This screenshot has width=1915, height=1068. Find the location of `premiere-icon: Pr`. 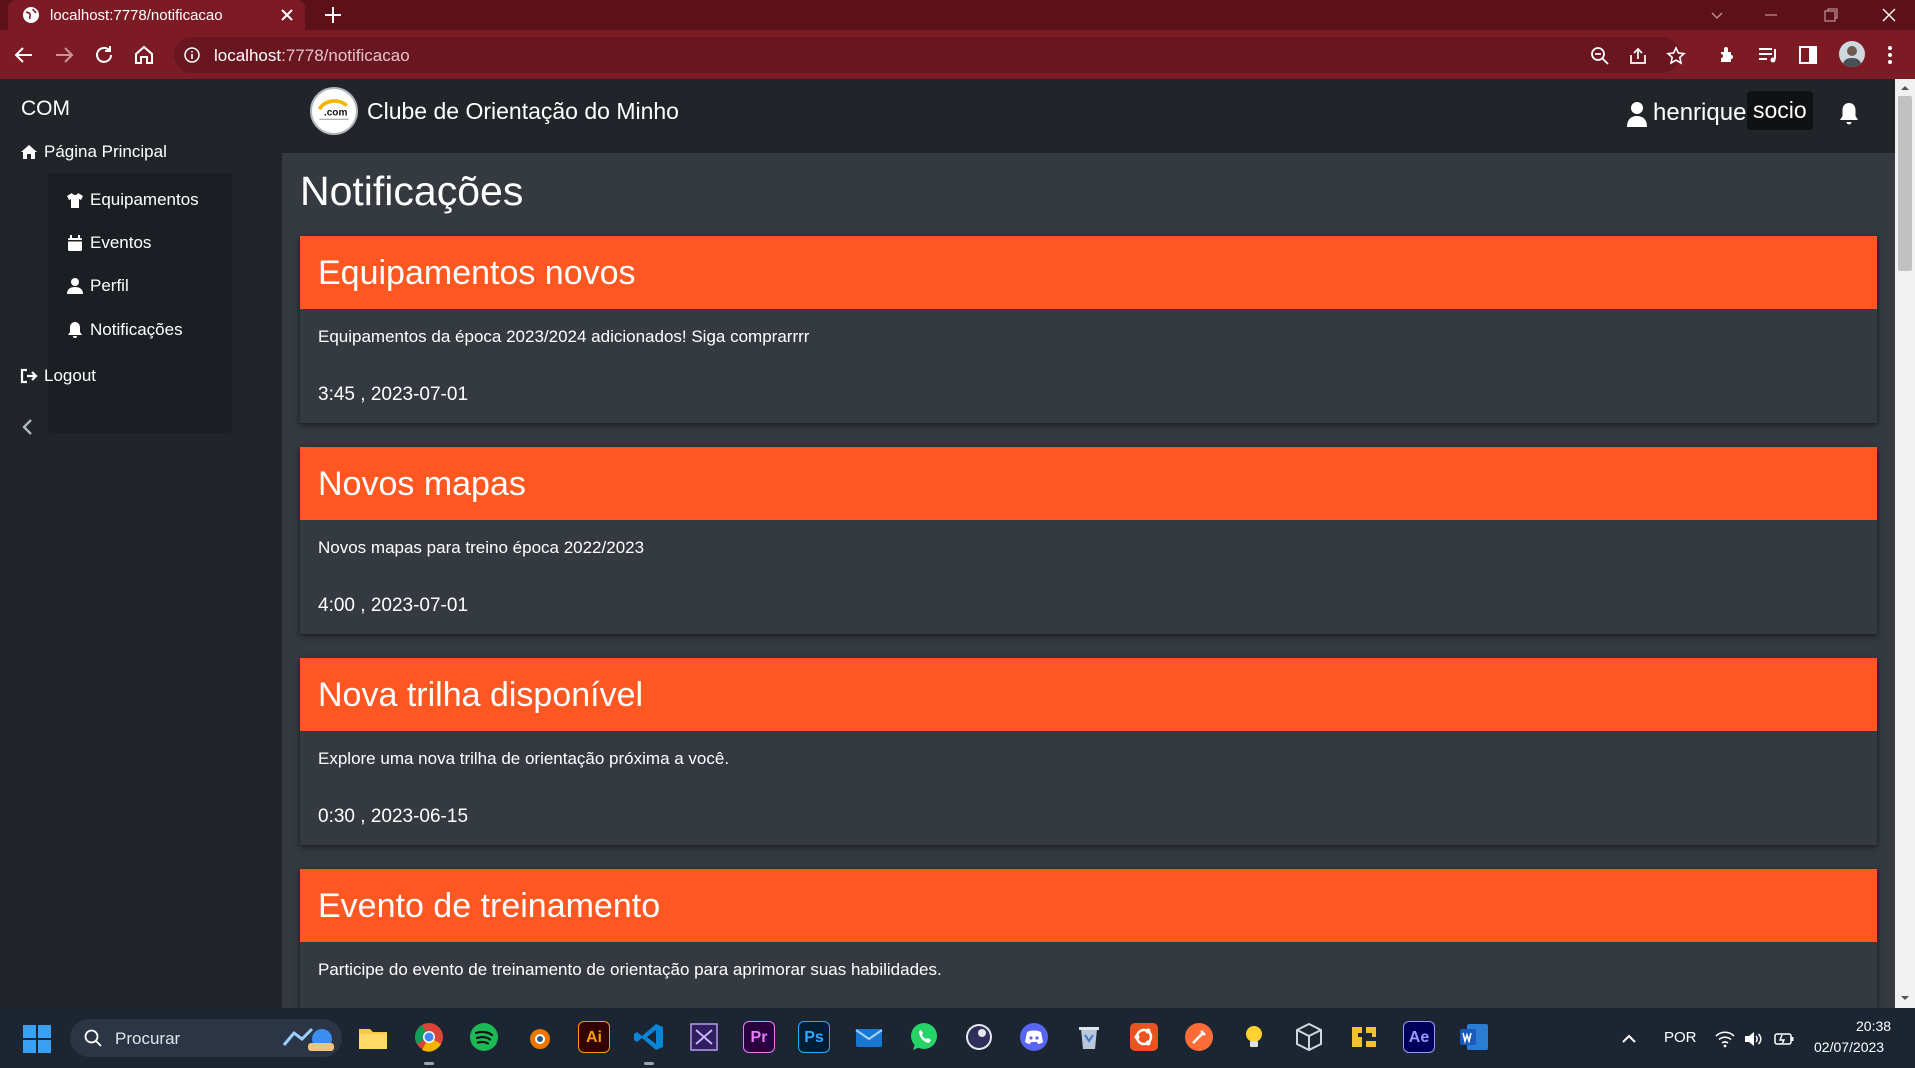

premiere-icon: Pr is located at coordinates (759, 1037).